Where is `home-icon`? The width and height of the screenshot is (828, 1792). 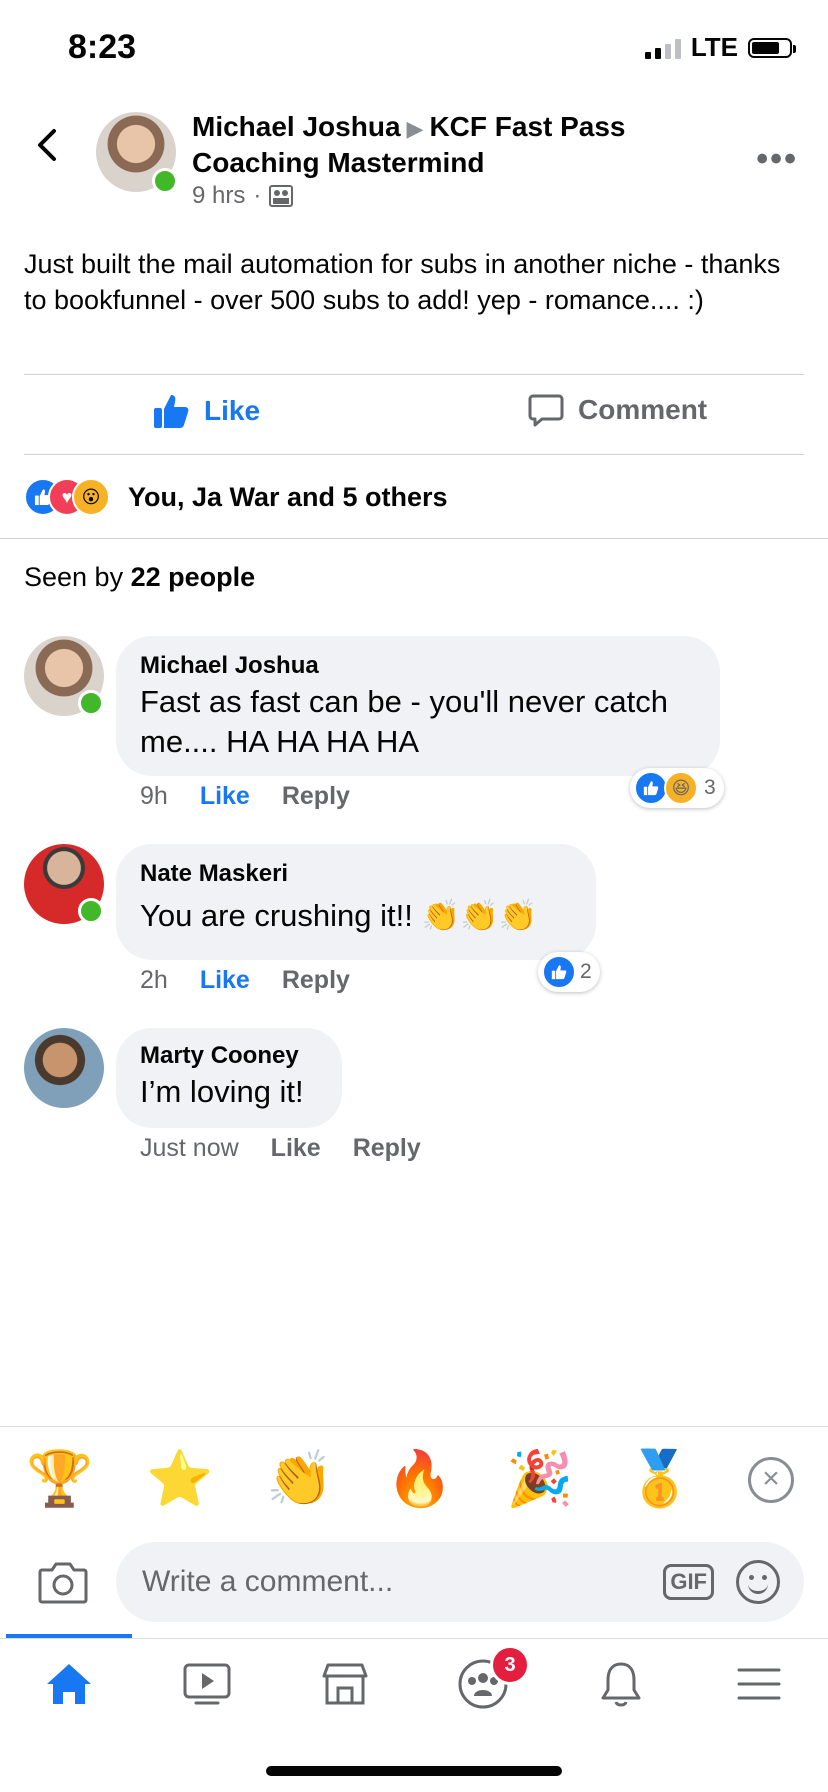
home-icon is located at coordinates (69, 1684).